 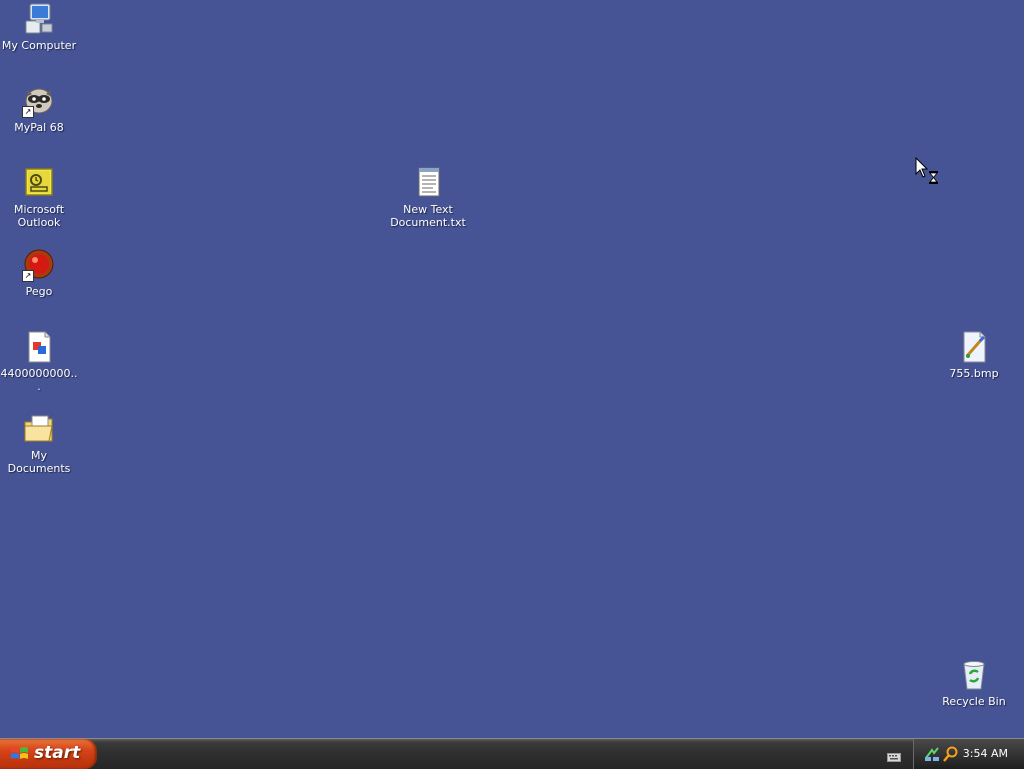 What do you see at coordinates (39, 183) in the screenshot?
I see `outlook-icon` at bounding box center [39, 183].